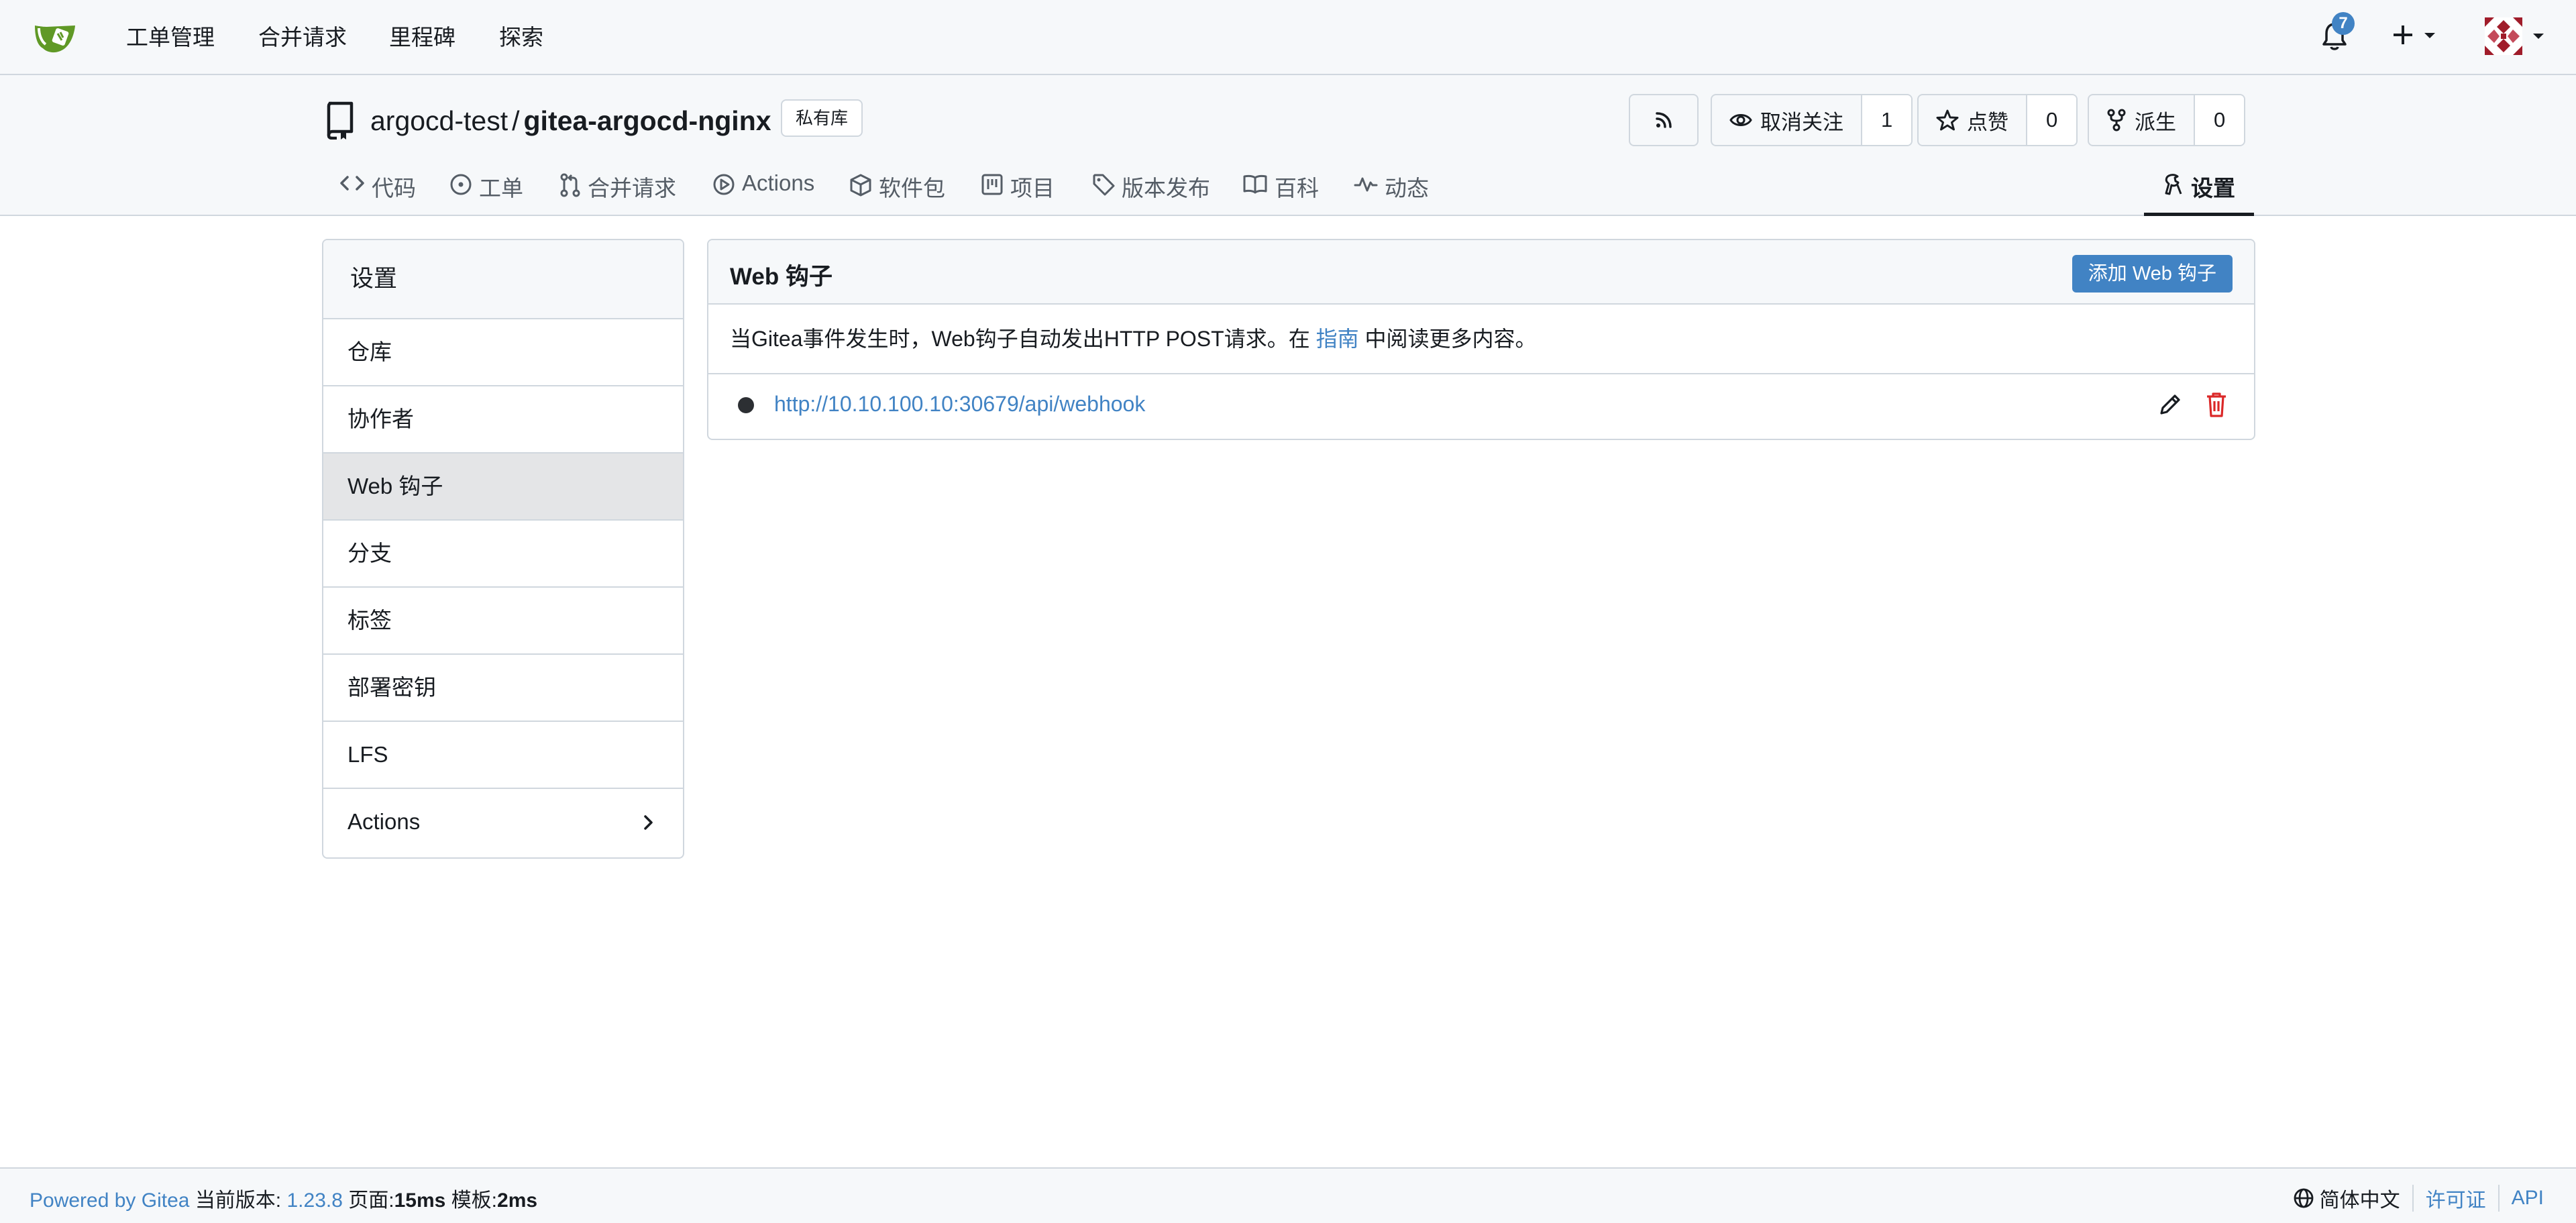 The width and height of the screenshot is (2576, 1223). I want to click on unwatch-button-group: 取消关注 1, so click(1812, 120).